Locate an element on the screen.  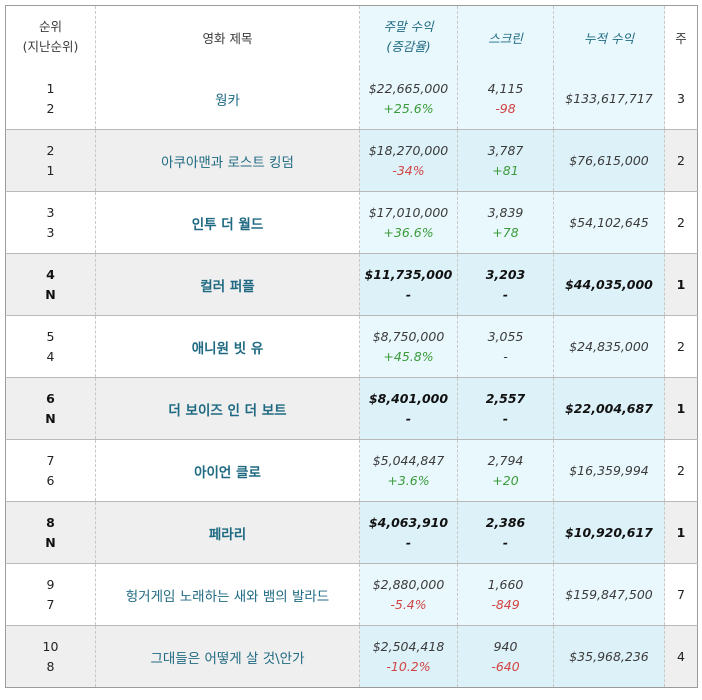
title-cell: 페라리 is located at coordinates (227, 532).